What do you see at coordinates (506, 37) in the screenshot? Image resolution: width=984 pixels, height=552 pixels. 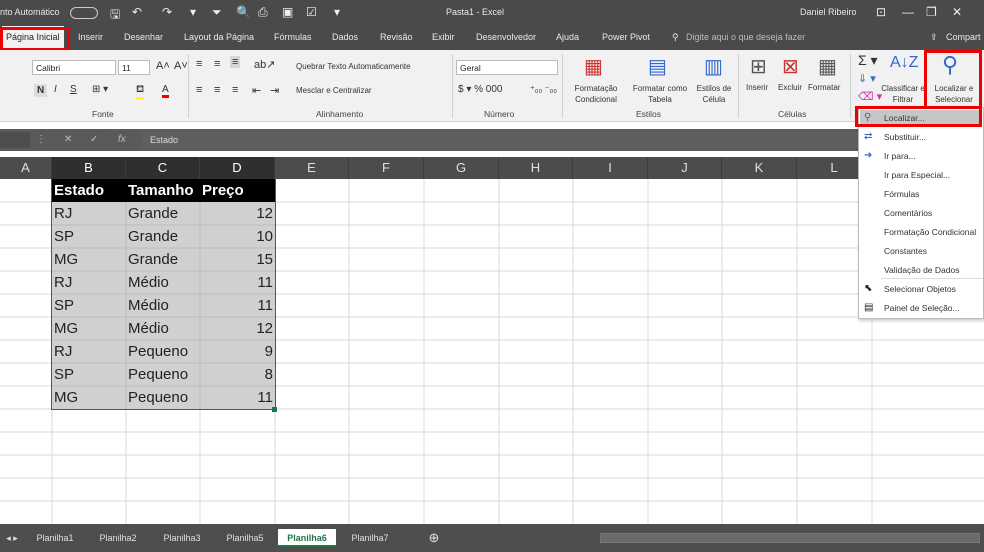 I see `tab-developer: Desenvolvedor` at bounding box center [506, 37].